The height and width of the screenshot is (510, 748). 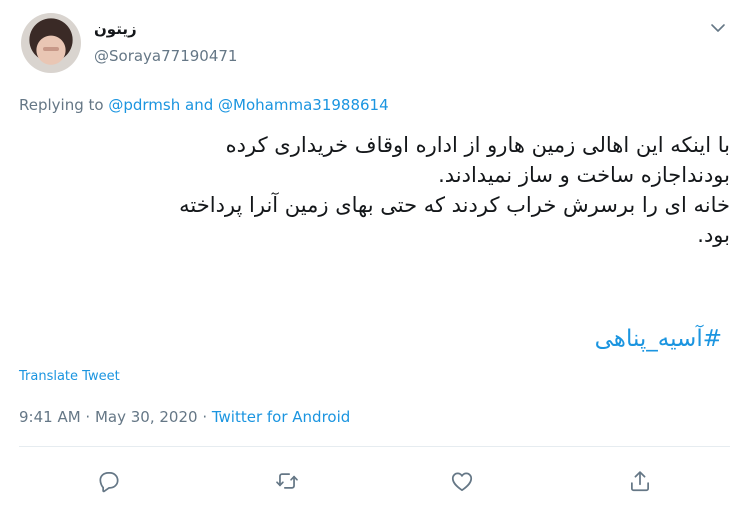 I want to click on action-bar, so click(x=374, y=481).